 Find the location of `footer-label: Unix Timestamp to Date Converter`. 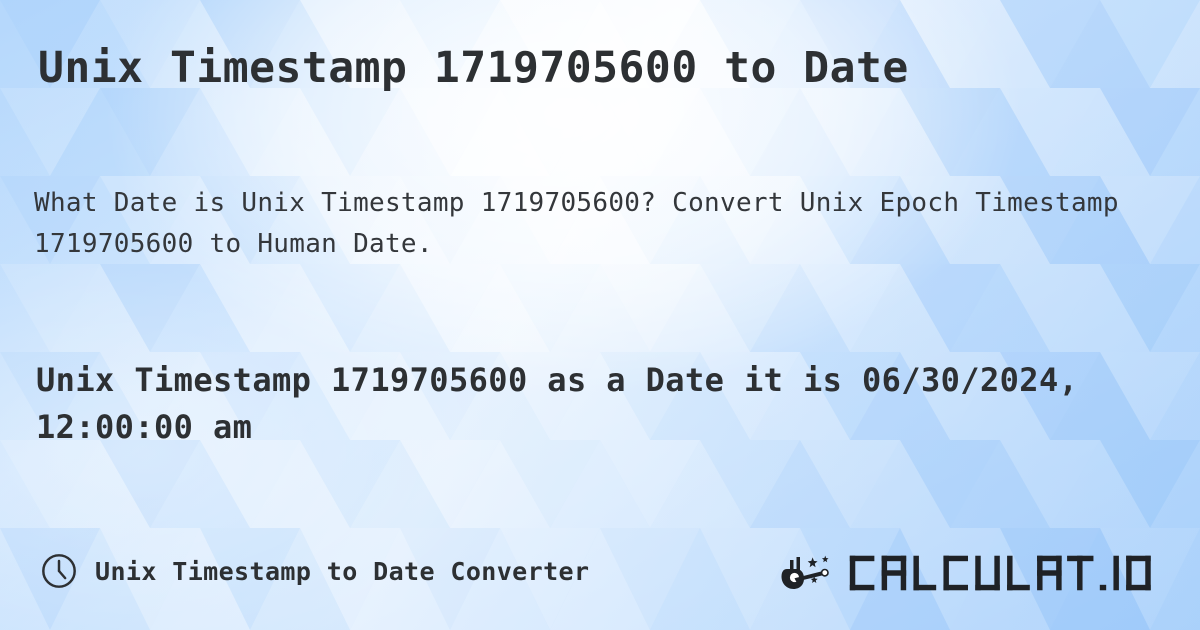

footer-label: Unix Timestamp to Date Converter is located at coordinates (342, 571).